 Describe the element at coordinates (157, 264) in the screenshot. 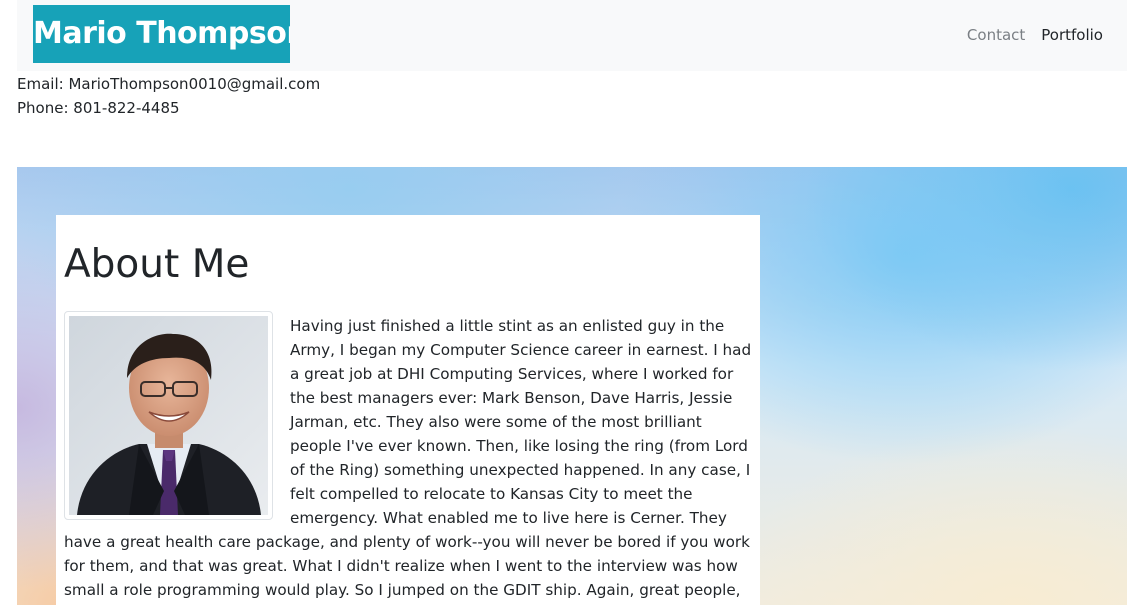

I see `about-title: About Me` at that location.